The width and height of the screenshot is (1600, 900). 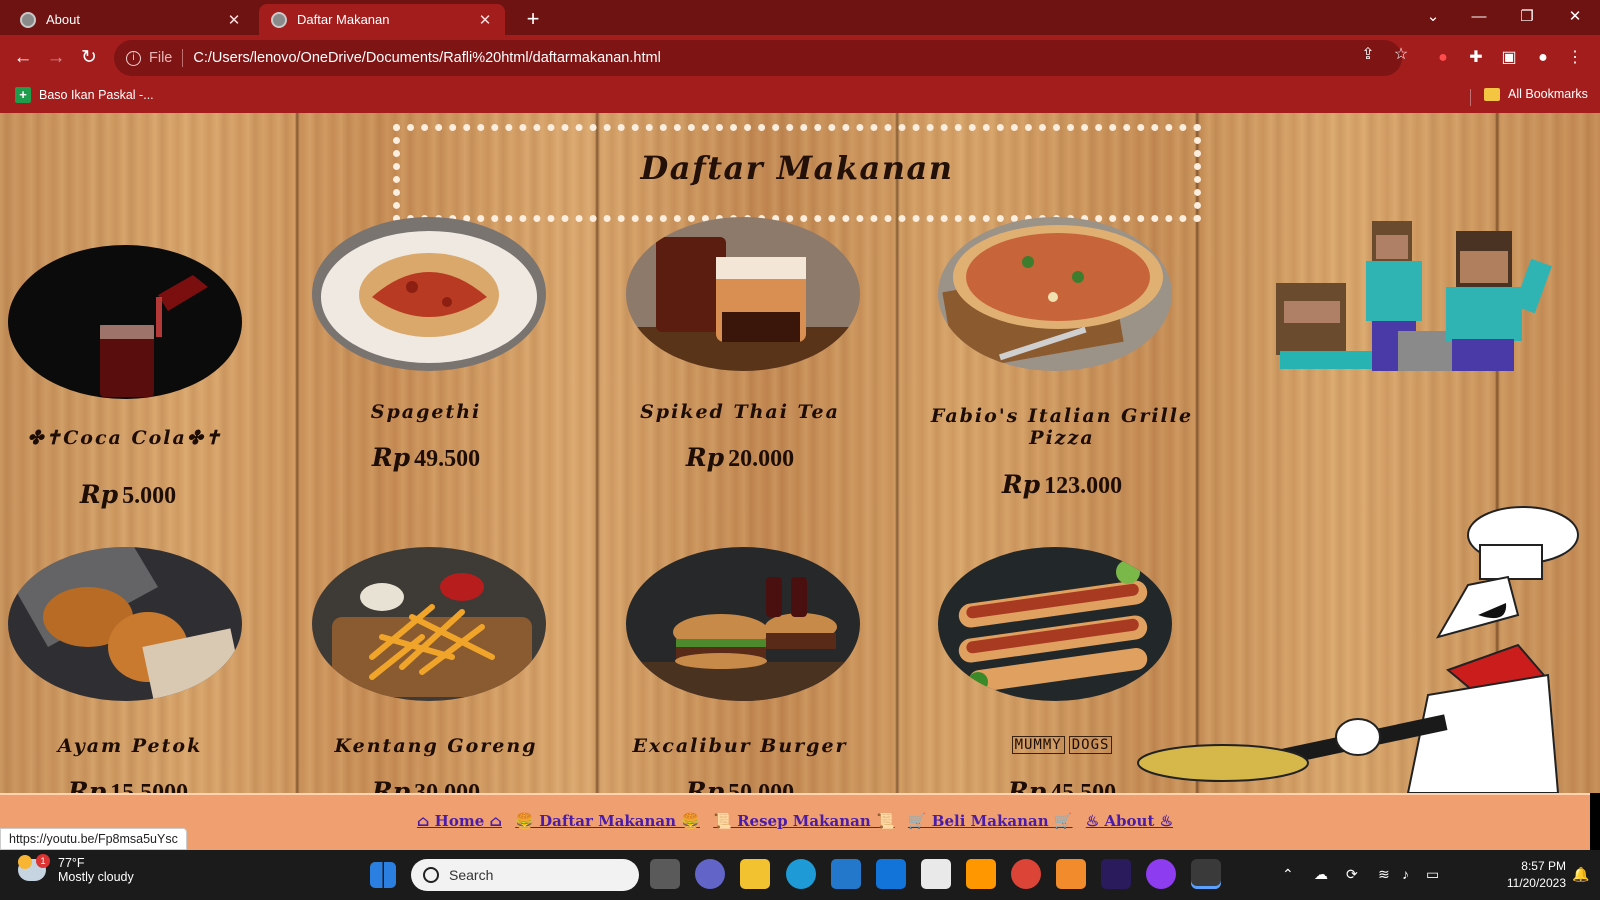 What do you see at coordinates (131, 19) in the screenshot?
I see `tab-about: About ✕` at bounding box center [131, 19].